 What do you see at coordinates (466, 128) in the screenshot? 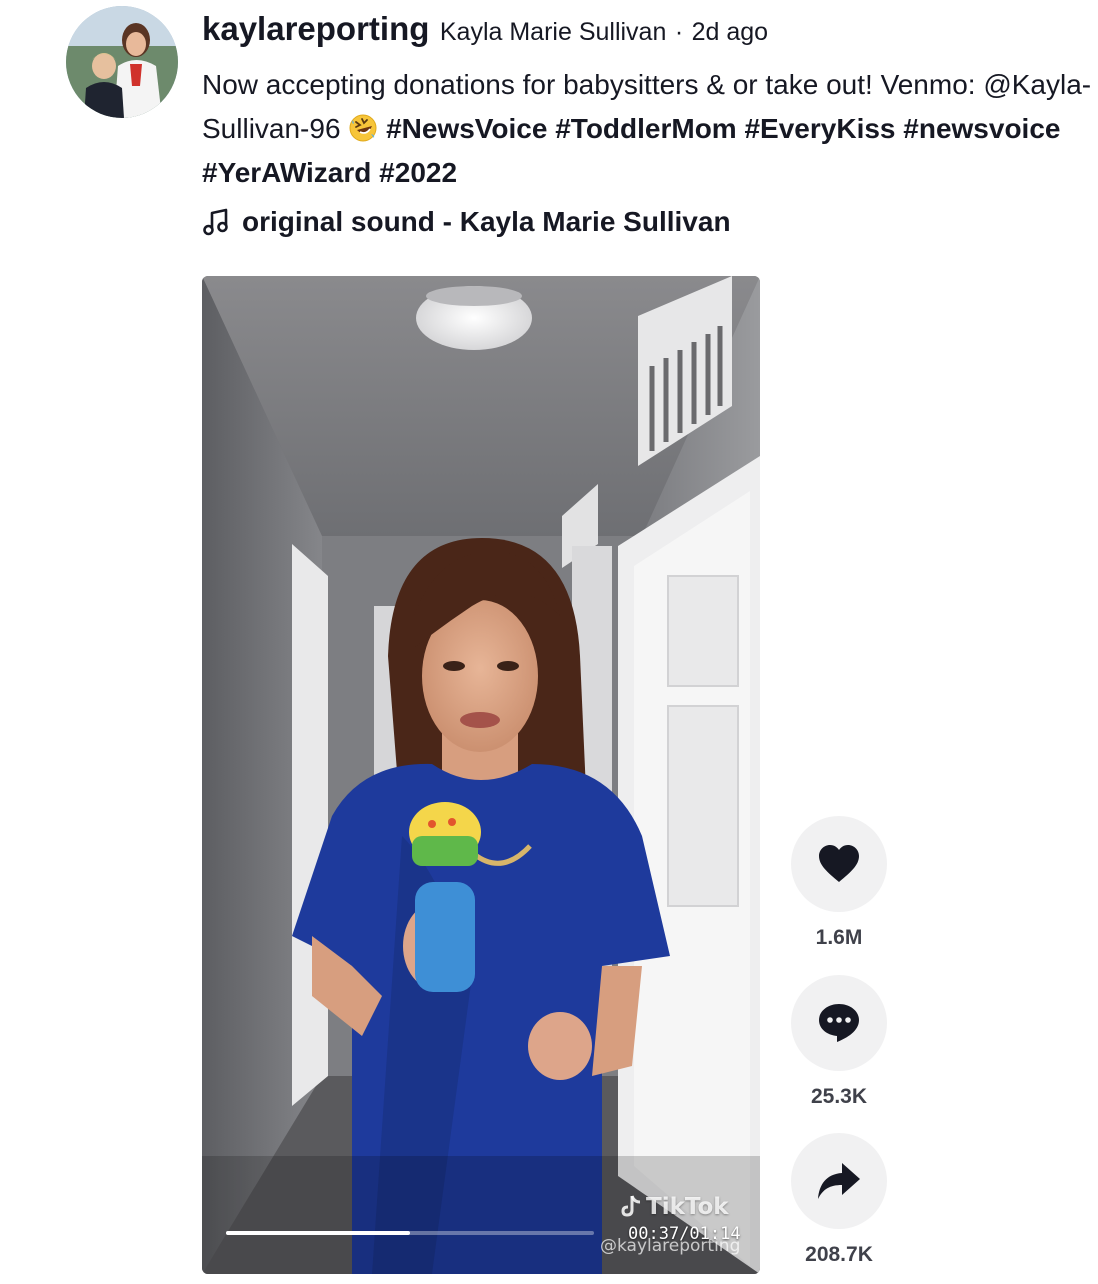
I see `hashtag-link: #NewsVoice` at bounding box center [466, 128].